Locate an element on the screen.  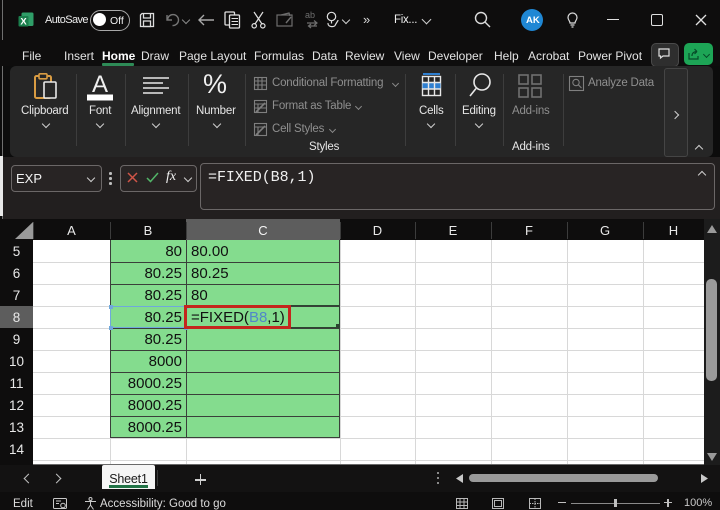
svg-text: X is located at coordinates (23, 22).